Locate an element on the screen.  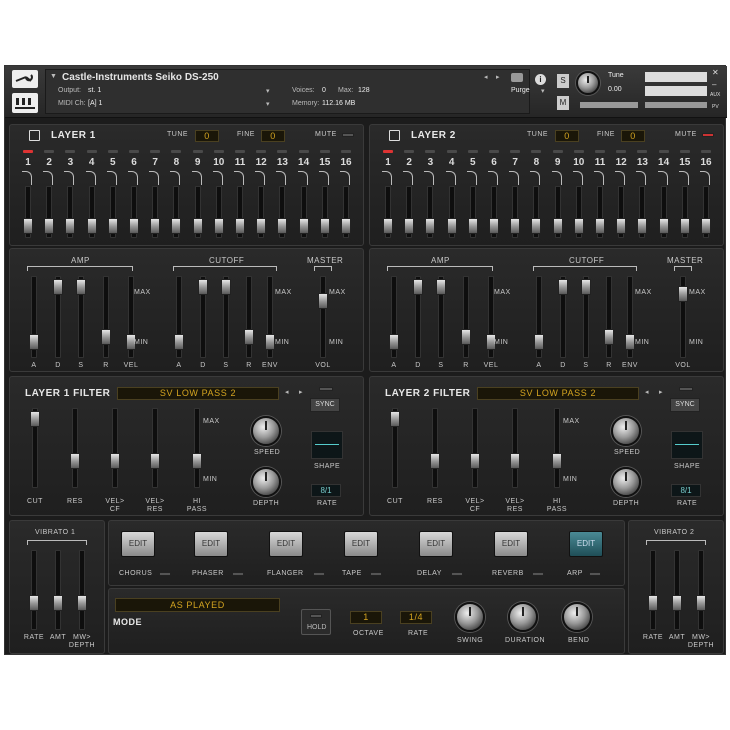
mute-button: M is located at coordinates (563, 103).